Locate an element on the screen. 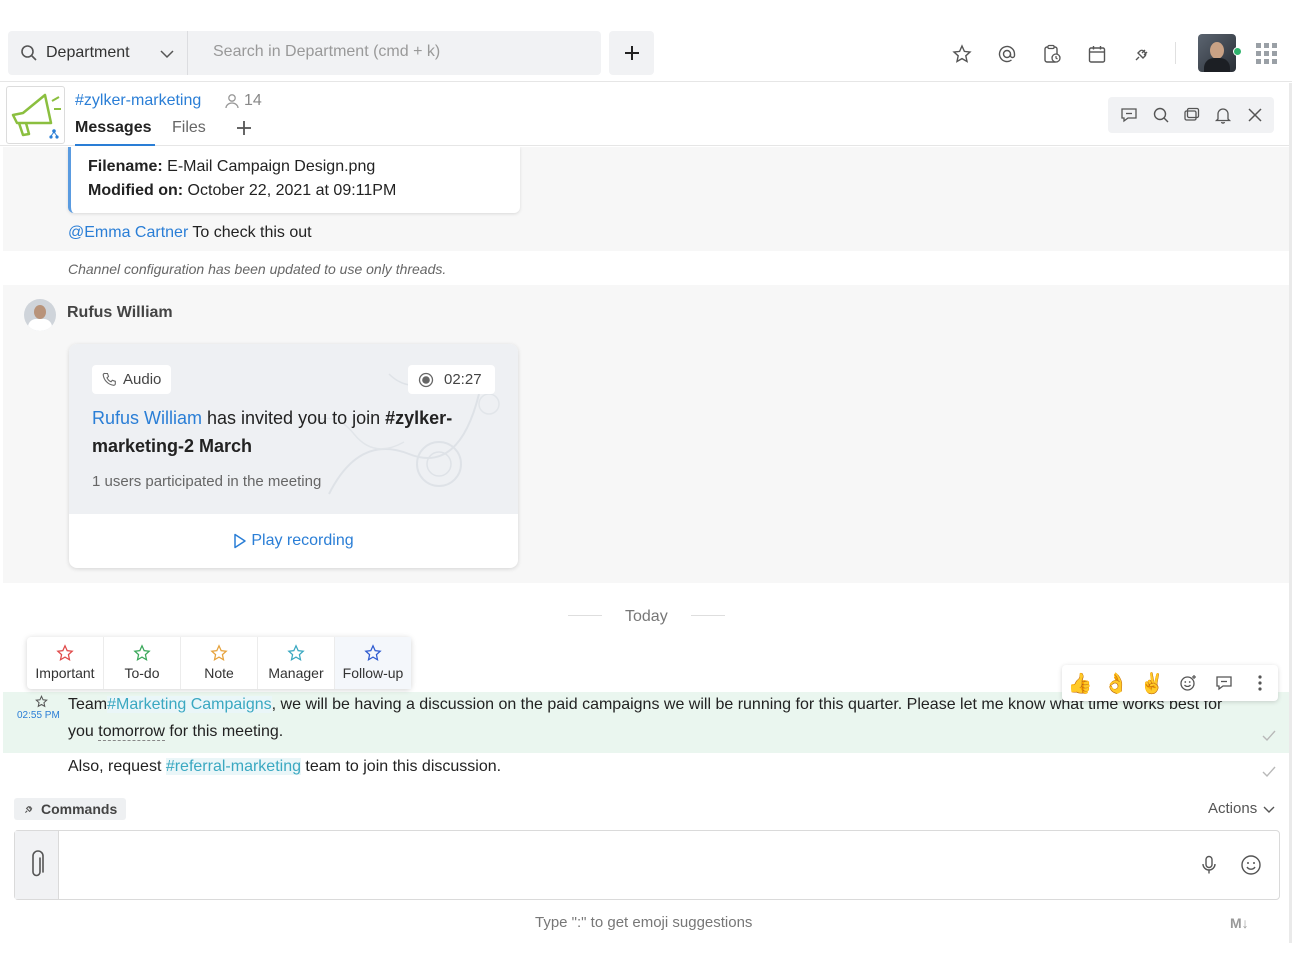  message-time: 02:55 PM is located at coordinates (38, 715).